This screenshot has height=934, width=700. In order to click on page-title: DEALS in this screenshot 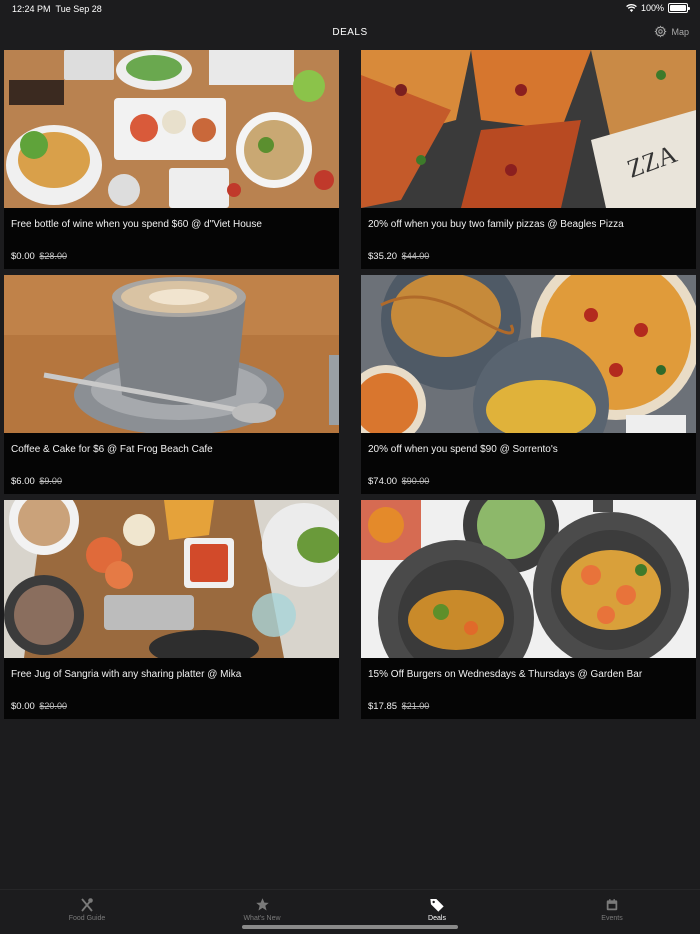, I will do `click(350, 32)`.